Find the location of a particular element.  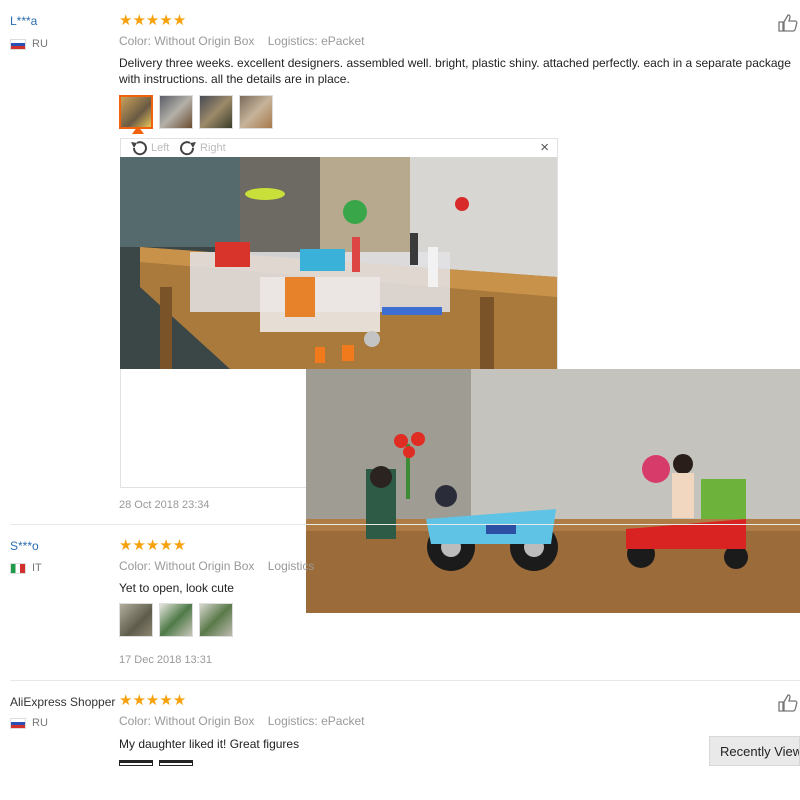

recently-viewed-button: Recently Viewed is located at coordinates (754, 751).